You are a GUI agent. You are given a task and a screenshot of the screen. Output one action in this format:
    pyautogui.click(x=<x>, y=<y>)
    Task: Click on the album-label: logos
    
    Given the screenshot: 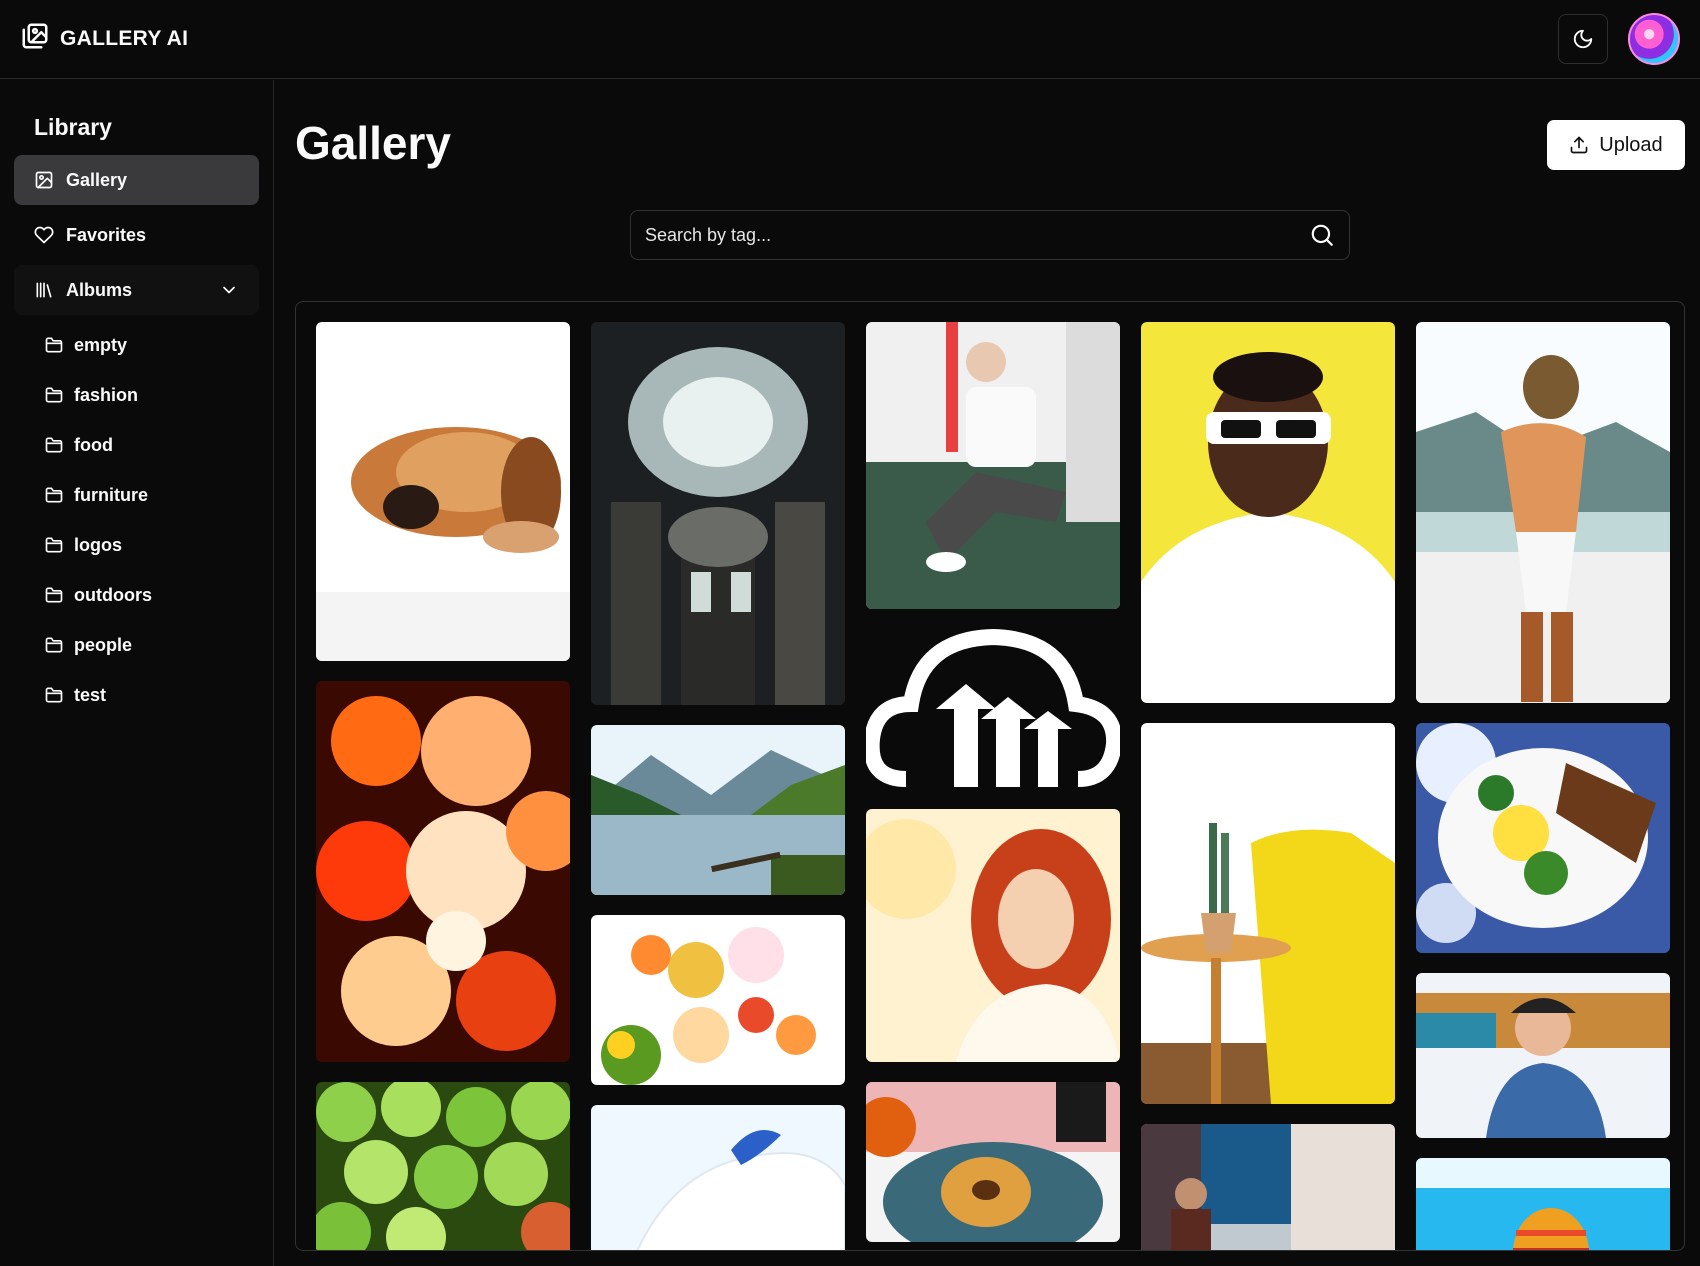 What is the action you would take?
    pyautogui.click(x=98, y=544)
    